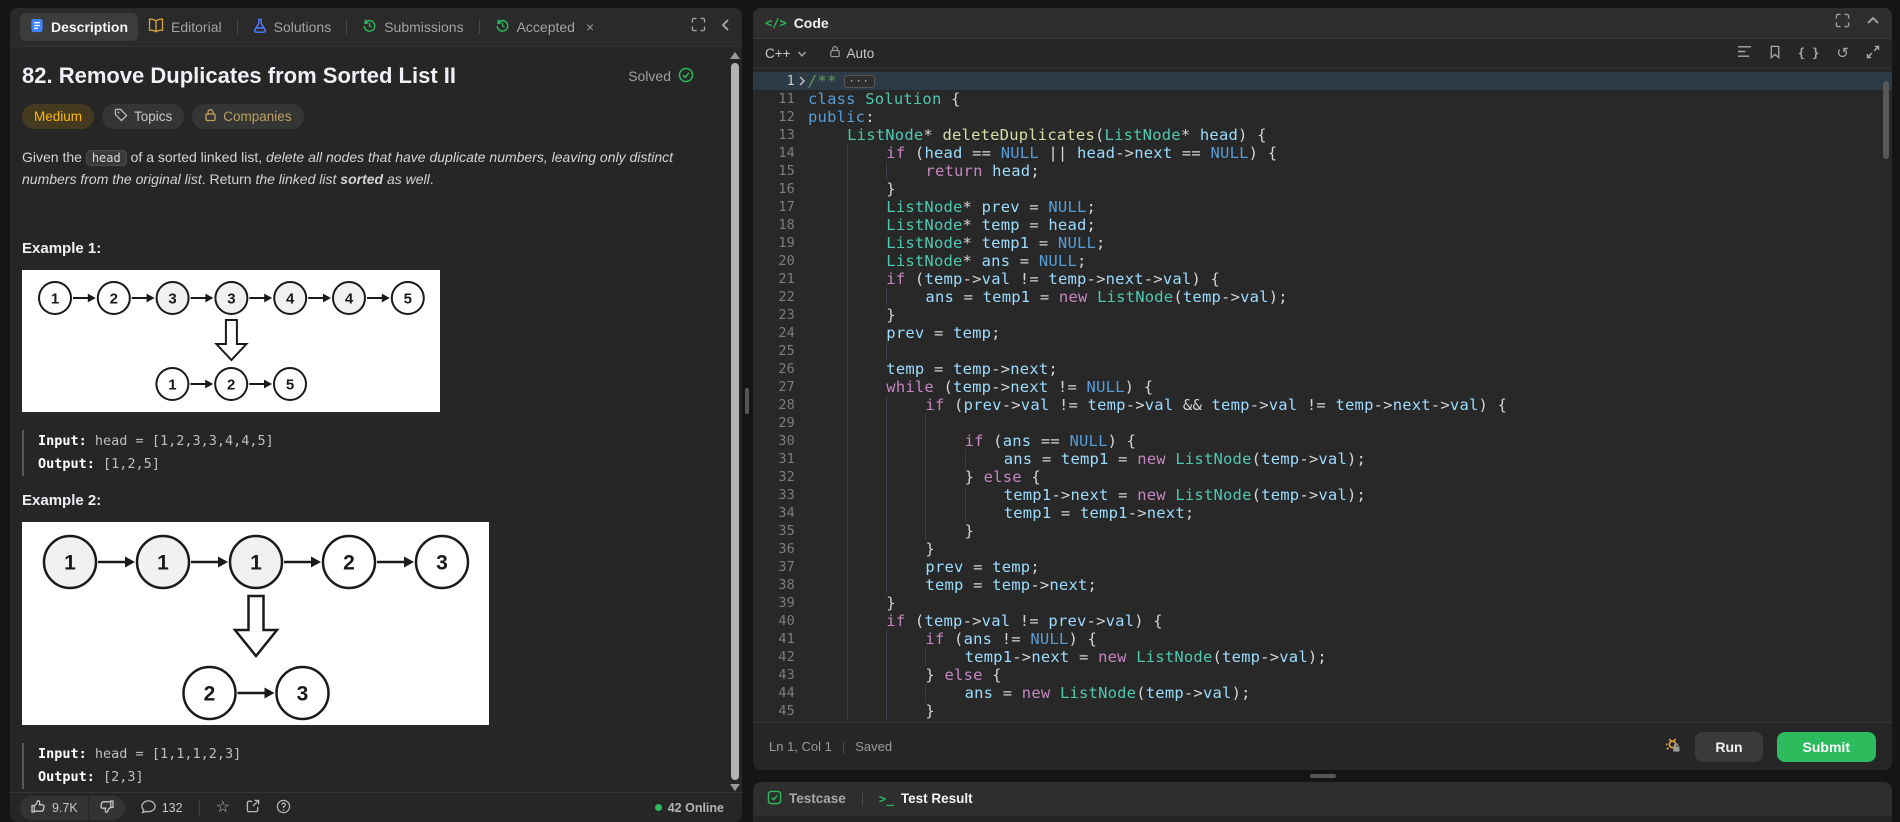 The image size is (1900, 822). I want to click on companies-badge: Companies, so click(248, 116).